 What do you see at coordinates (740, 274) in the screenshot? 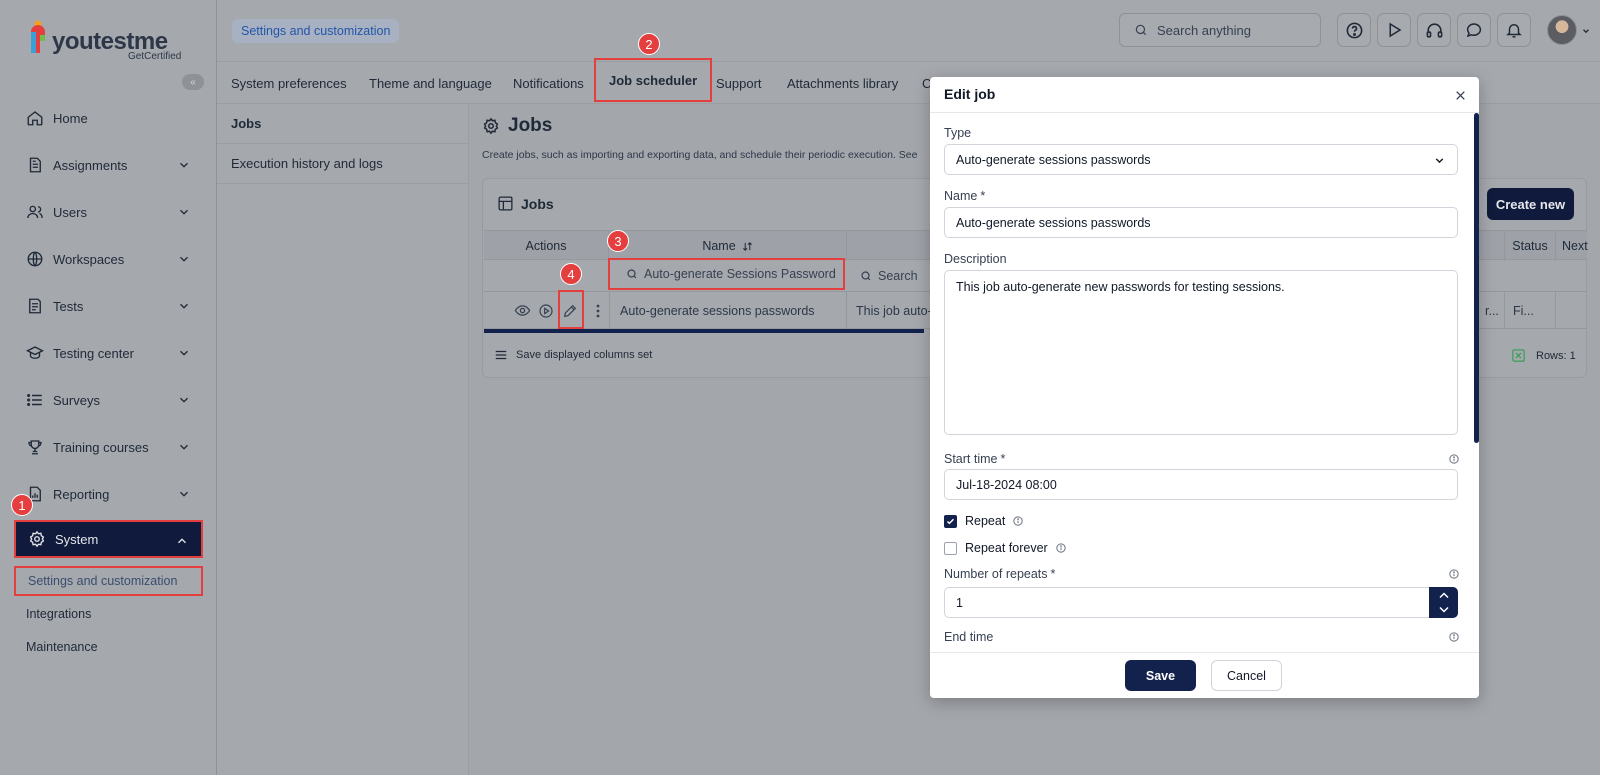
I see `name-filter-value: Auto-generate Sessions Password` at bounding box center [740, 274].